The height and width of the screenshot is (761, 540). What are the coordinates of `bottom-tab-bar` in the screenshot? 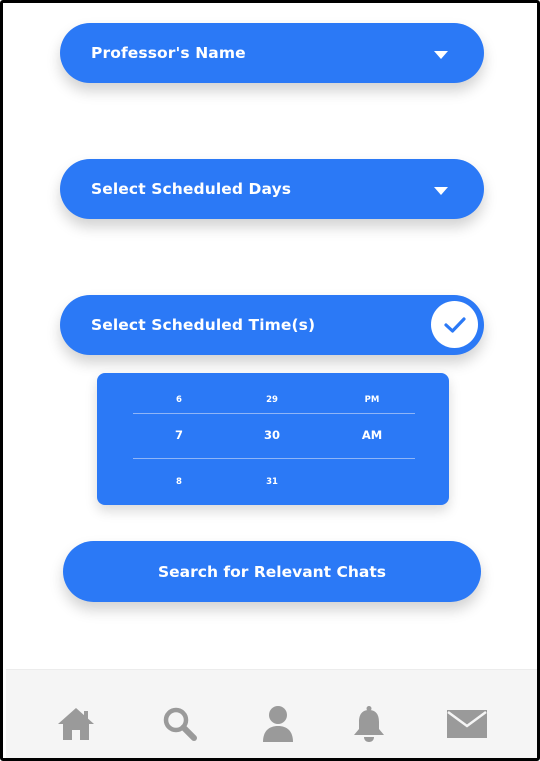 It's located at (271, 713).